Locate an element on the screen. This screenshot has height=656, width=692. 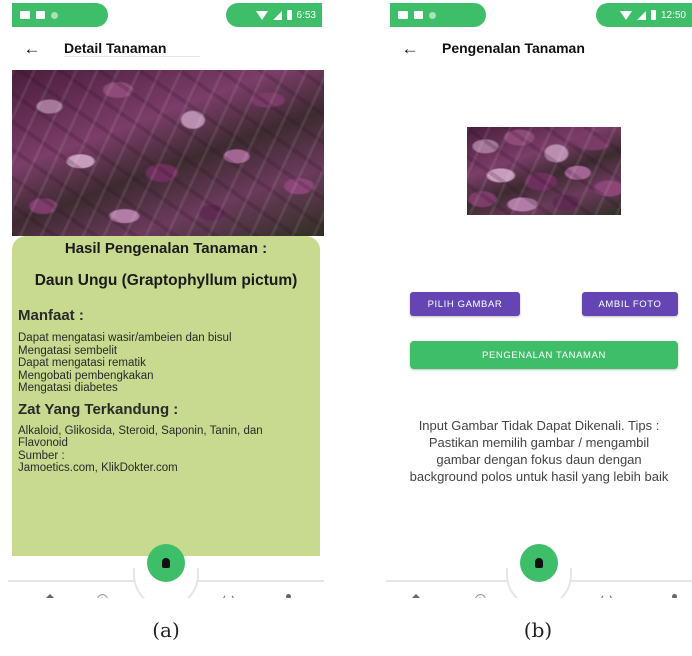
page-title: Pengenalan Tanaman is located at coordinates (513, 48).